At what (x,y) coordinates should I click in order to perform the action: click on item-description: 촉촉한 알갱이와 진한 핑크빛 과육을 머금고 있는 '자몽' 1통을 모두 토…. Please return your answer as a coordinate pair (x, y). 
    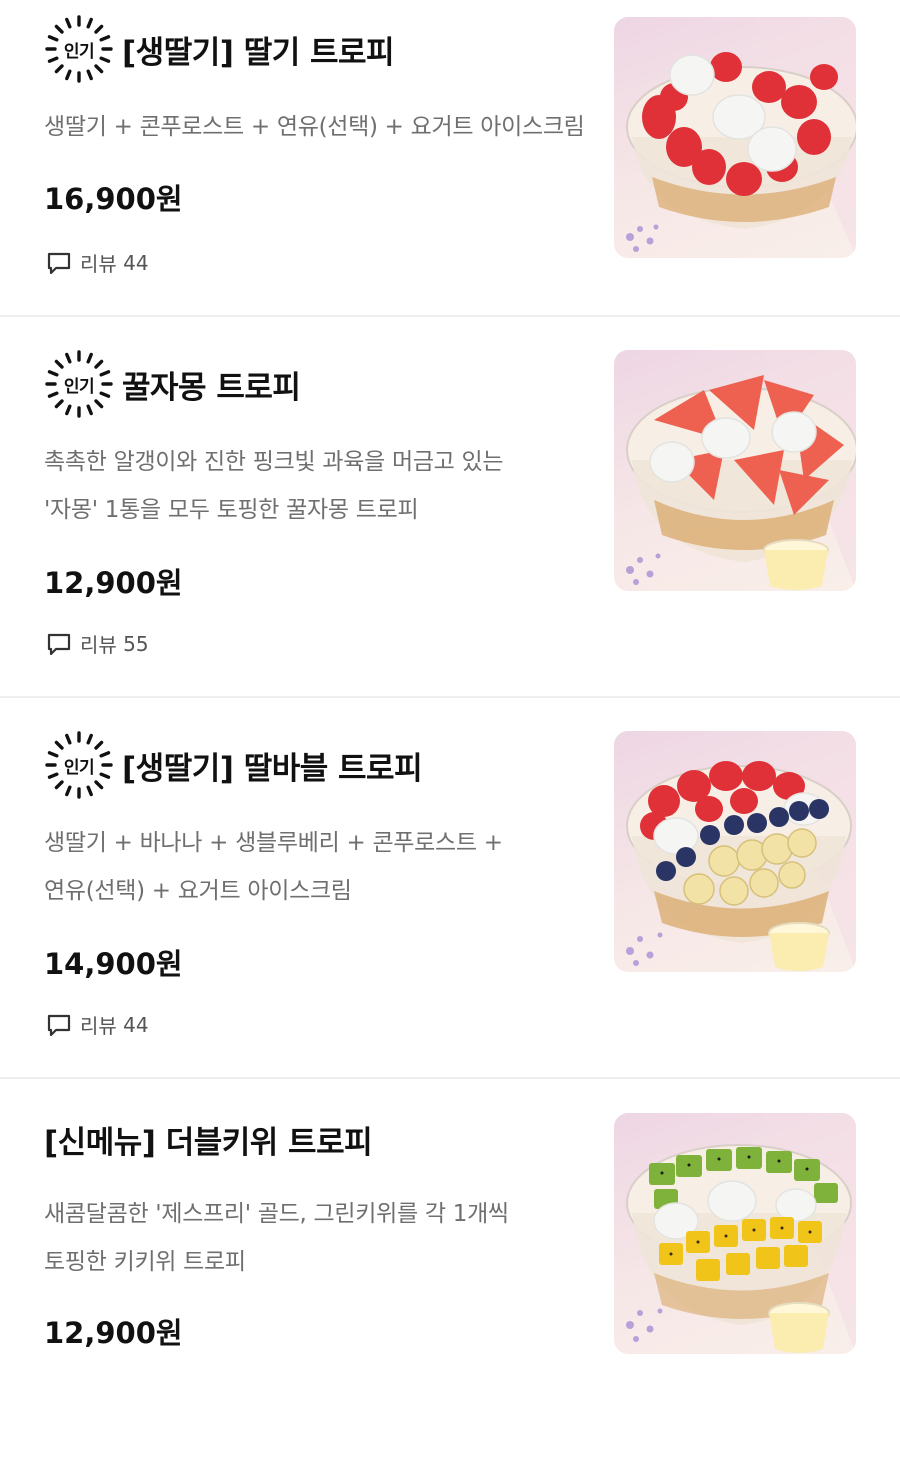
    Looking at the image, I should click on (324, 486).